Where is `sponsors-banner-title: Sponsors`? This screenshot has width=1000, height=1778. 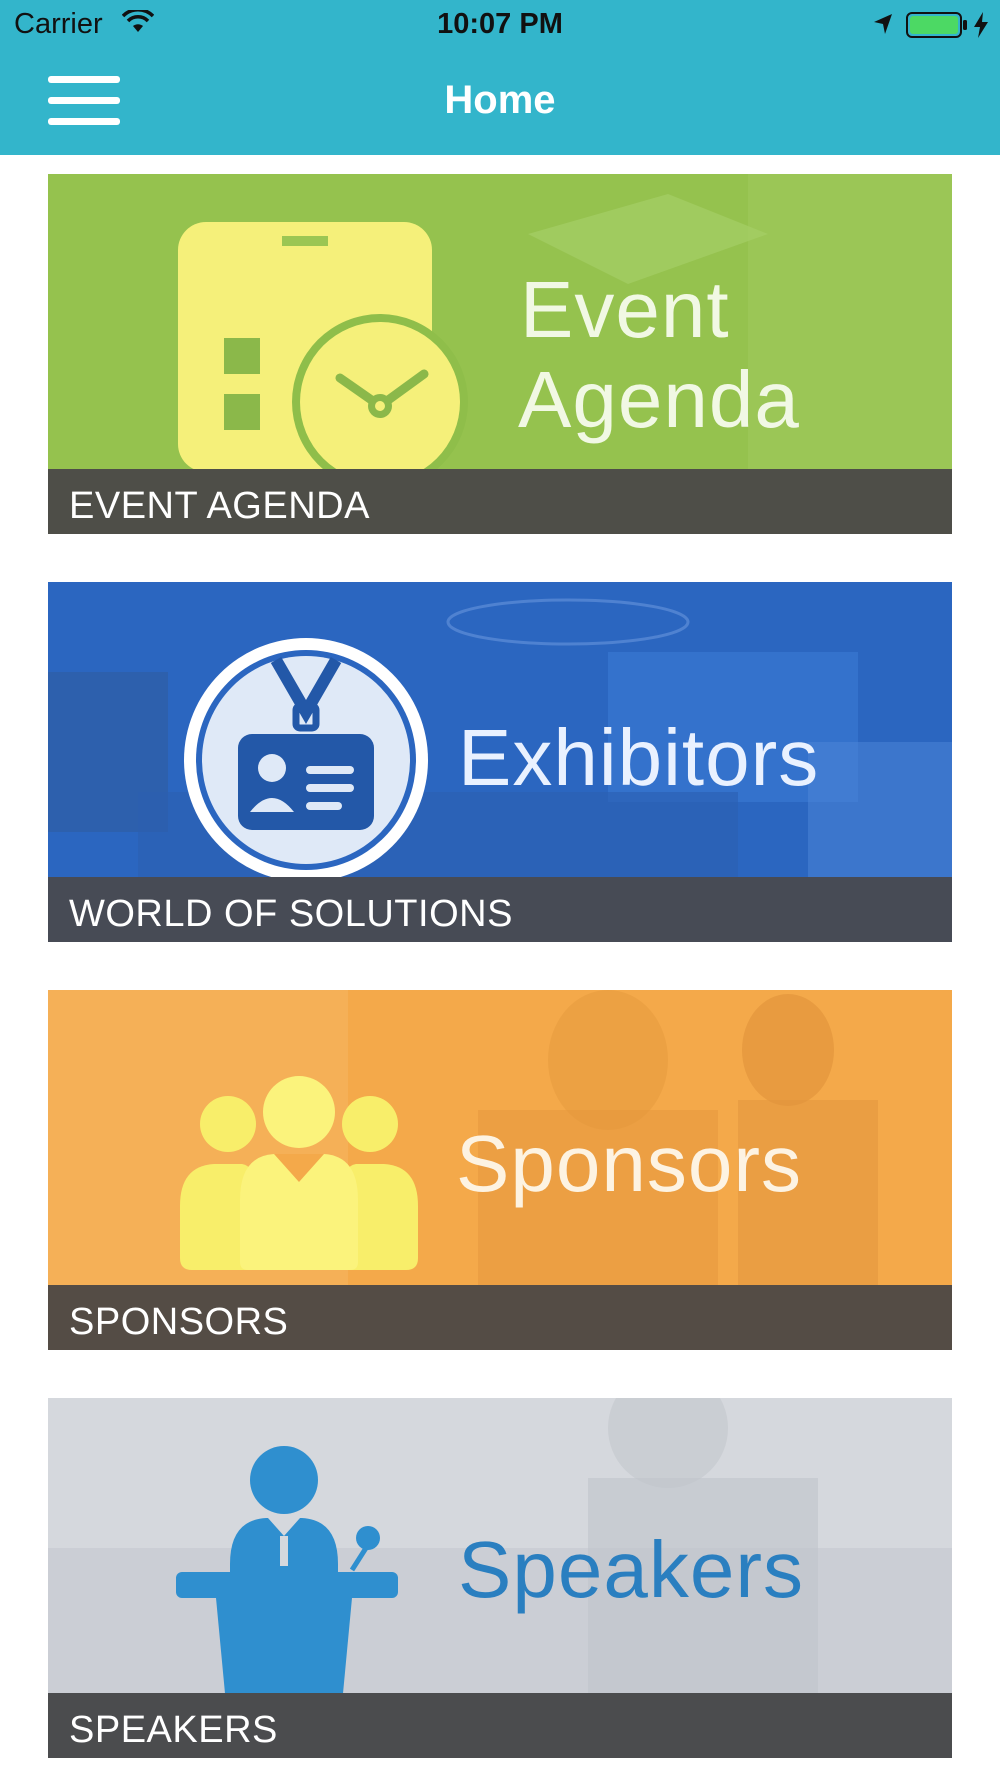 sponsors-banner-title: Sponsors is located at coordinates (629, 1163).